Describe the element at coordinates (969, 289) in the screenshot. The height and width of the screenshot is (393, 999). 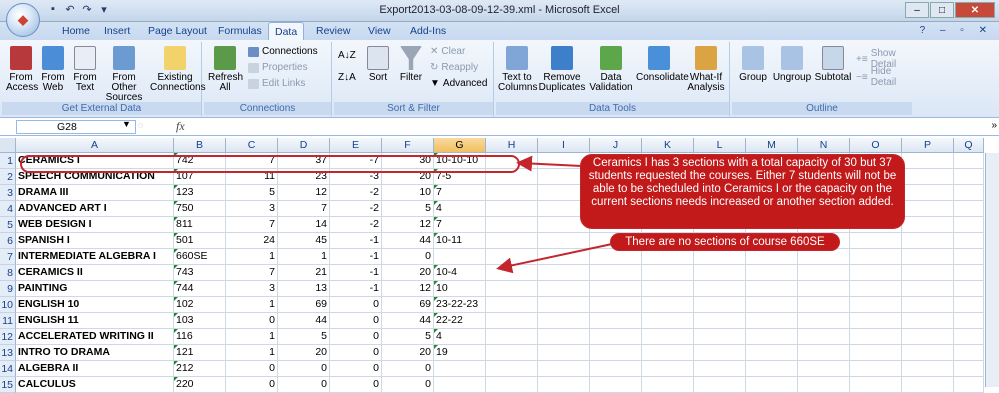
I see `cell-q9` at that location.